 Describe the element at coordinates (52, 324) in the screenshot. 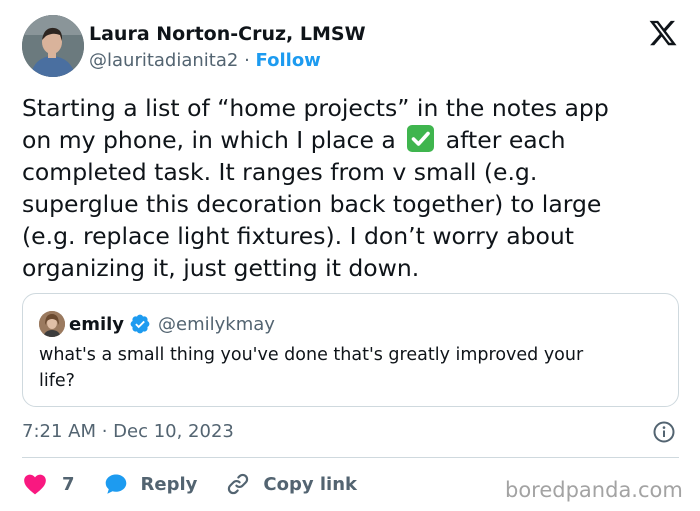

I see `quote-avatar` at that location.